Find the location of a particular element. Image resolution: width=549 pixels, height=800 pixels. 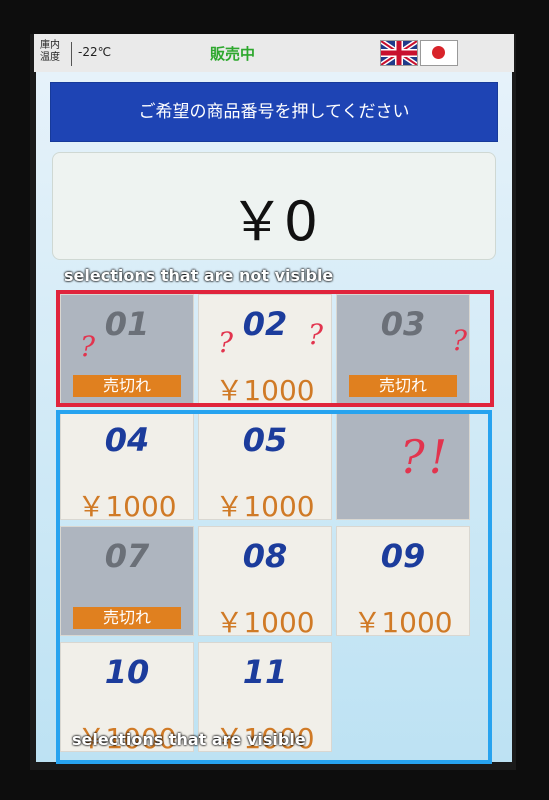

annotation-exclamation-mark: ?! is located at coordinates (426, 457).